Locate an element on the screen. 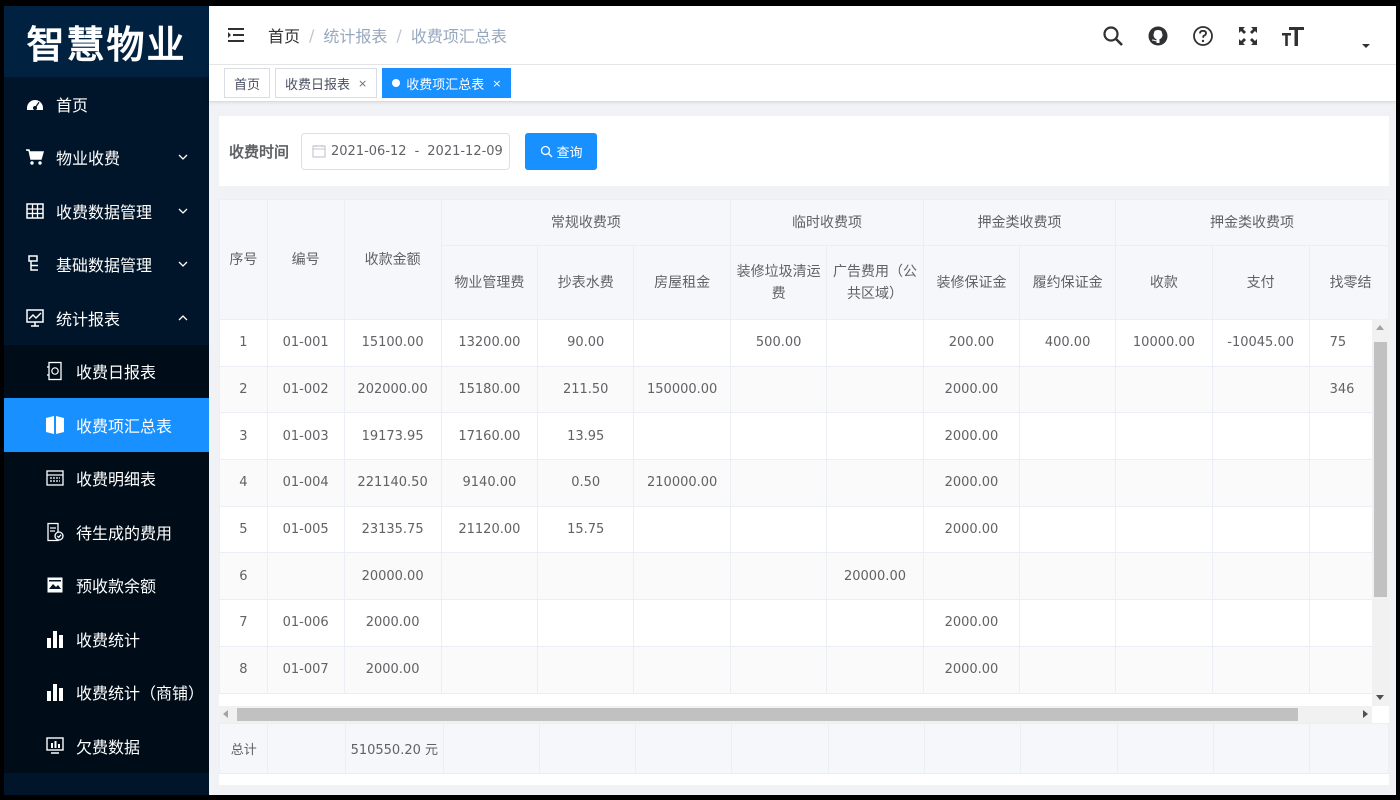 This screenshot has height=800, width=1400. tag-label: 首页 is located at coordinates (247, 85).